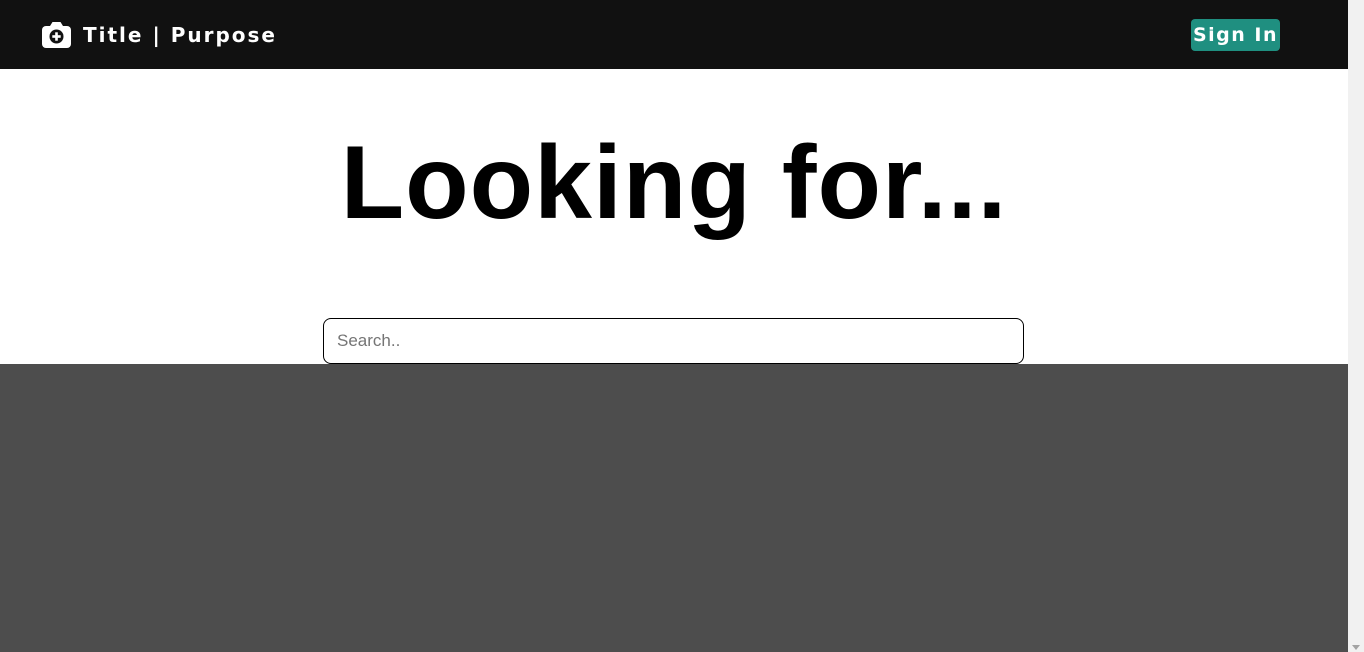 Image resolution: width=1364 pixels, height=652 pixels. Describe the element at coordinates (180, 35) in the screenshot. I see `brand-title: Title | Purpose` at that location.